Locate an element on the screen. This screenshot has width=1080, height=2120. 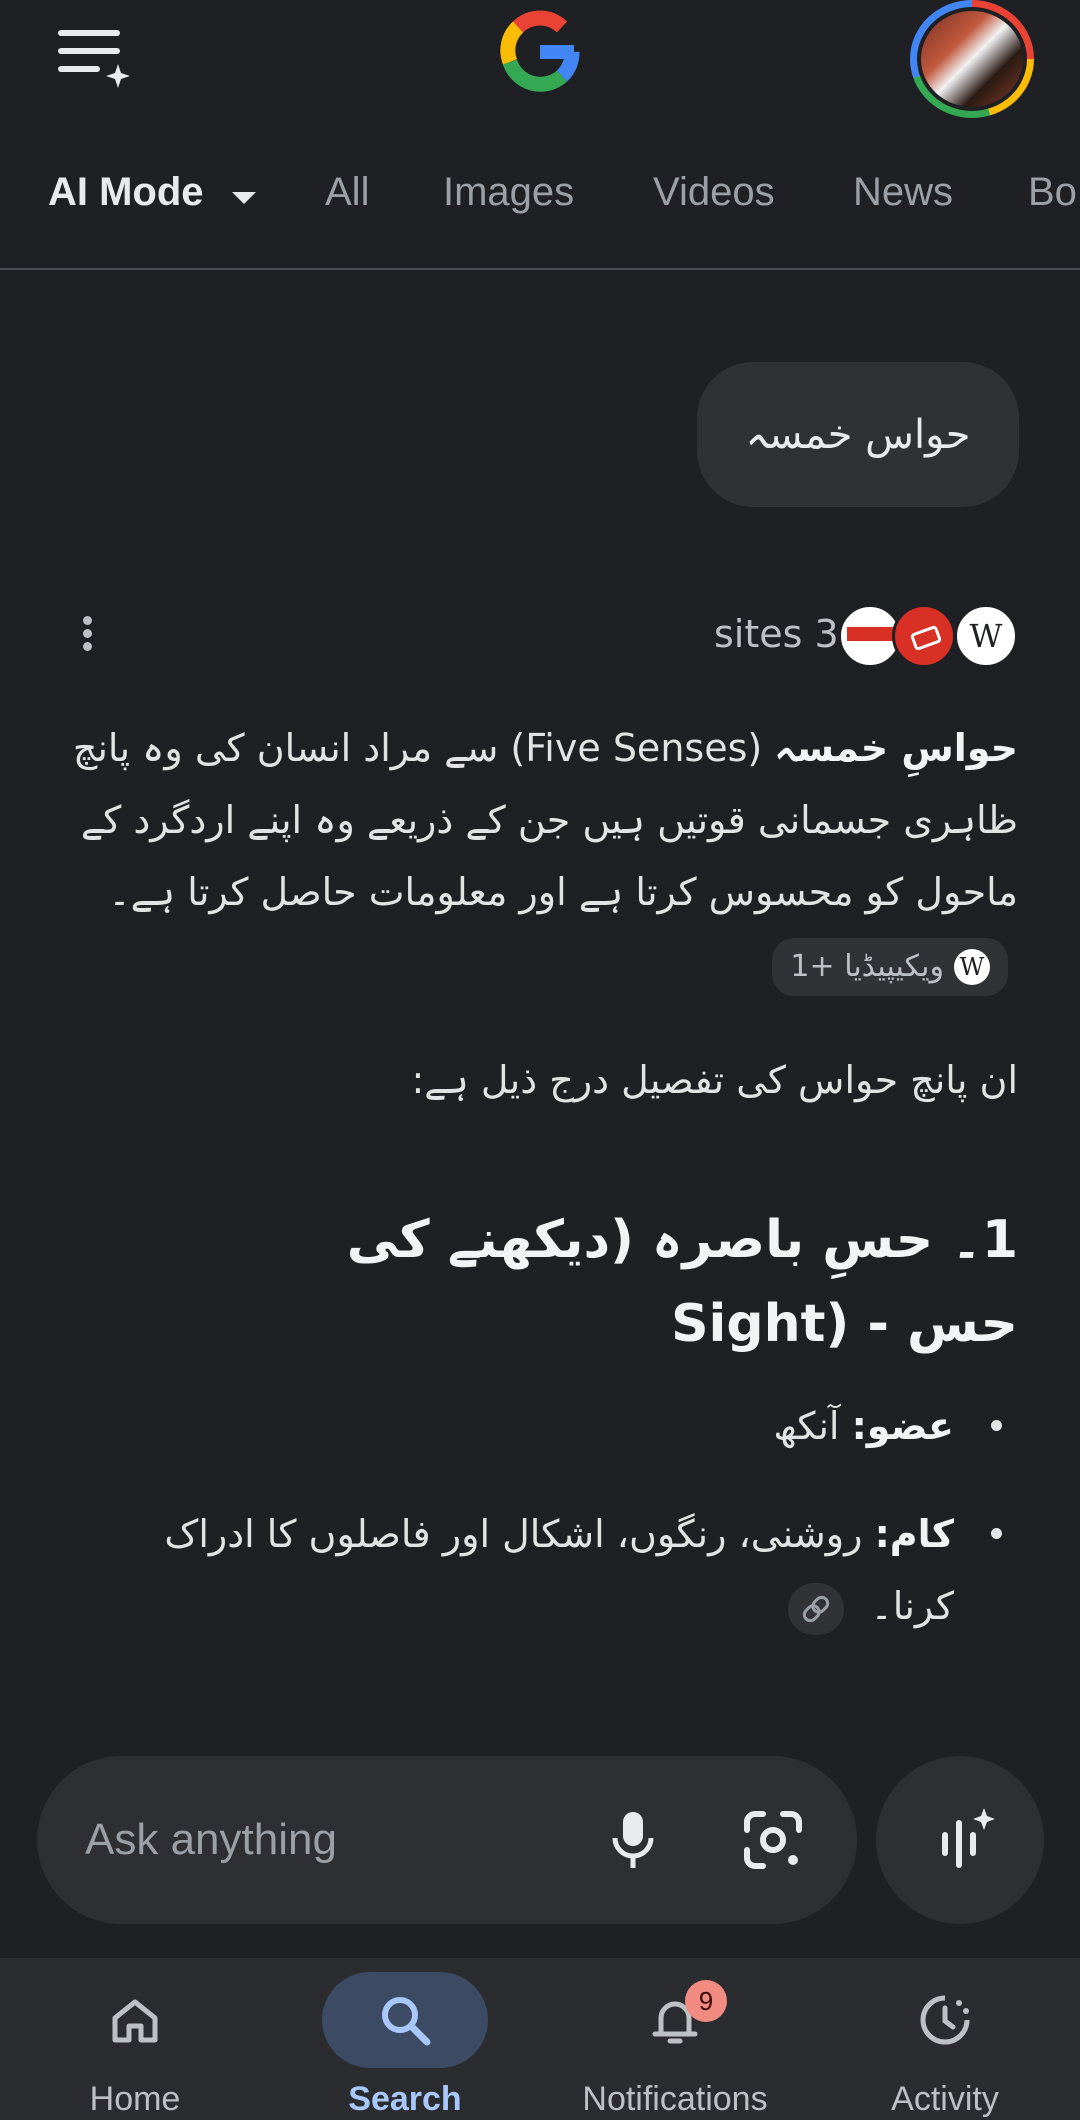
user-query-bubble: حواس خمسہ is located at coordinates (858, 434).